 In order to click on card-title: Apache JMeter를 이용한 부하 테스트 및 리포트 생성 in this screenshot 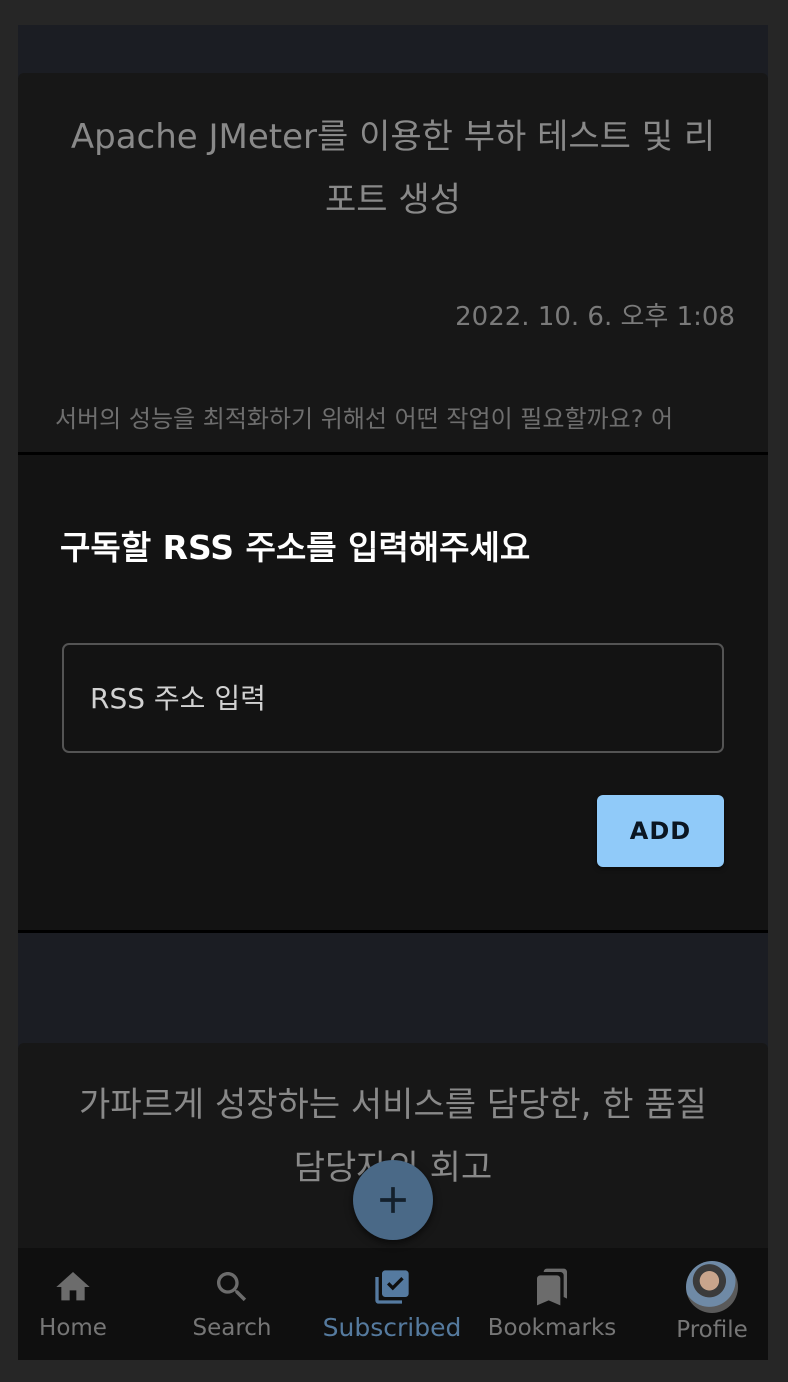, I will do `click(393, 168)`.